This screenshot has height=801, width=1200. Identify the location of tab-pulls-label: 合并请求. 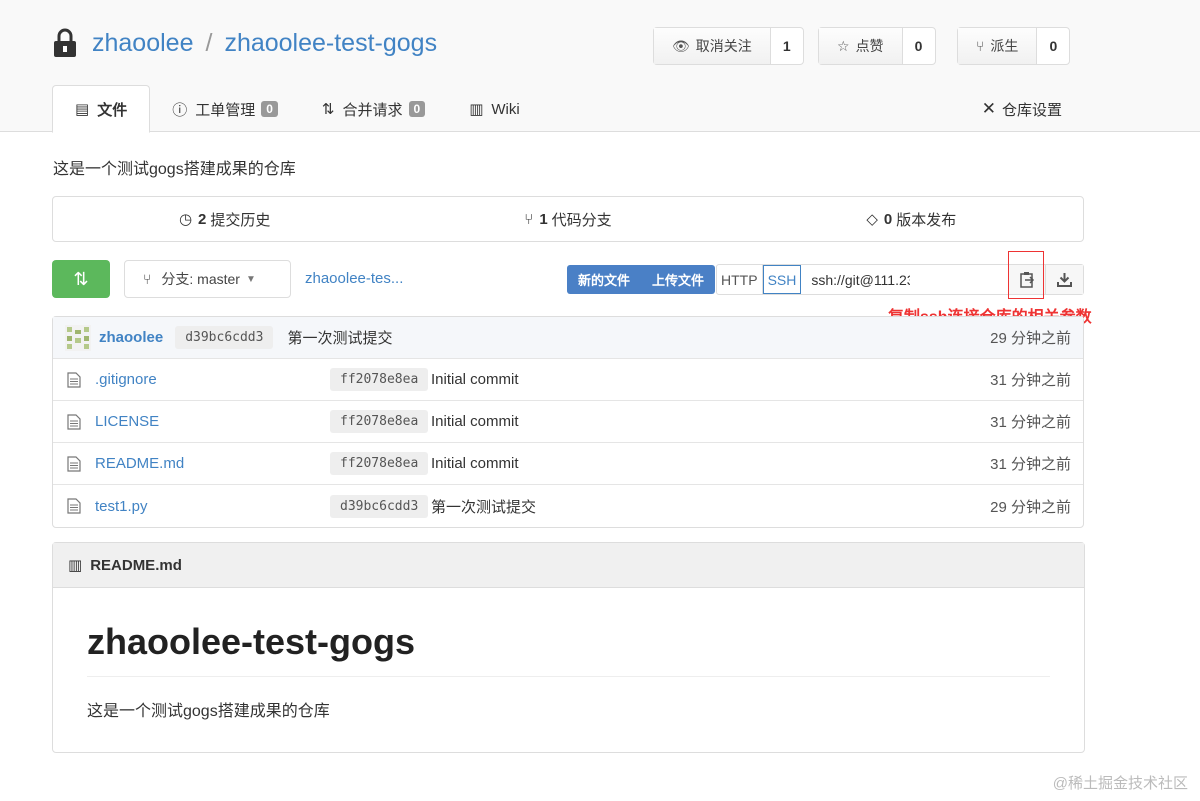
(372, 110).